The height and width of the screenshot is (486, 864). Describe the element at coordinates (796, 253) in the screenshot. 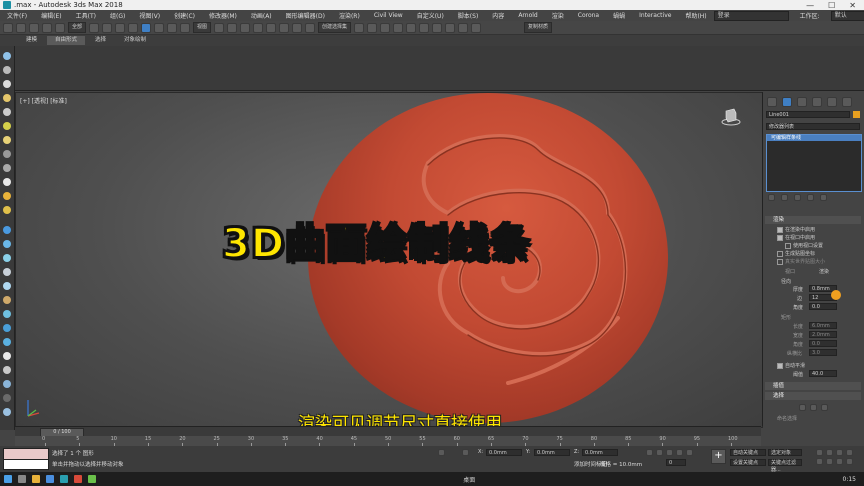

I see `generate-mapping-checkbox: 生成贴图坐标` at that location.